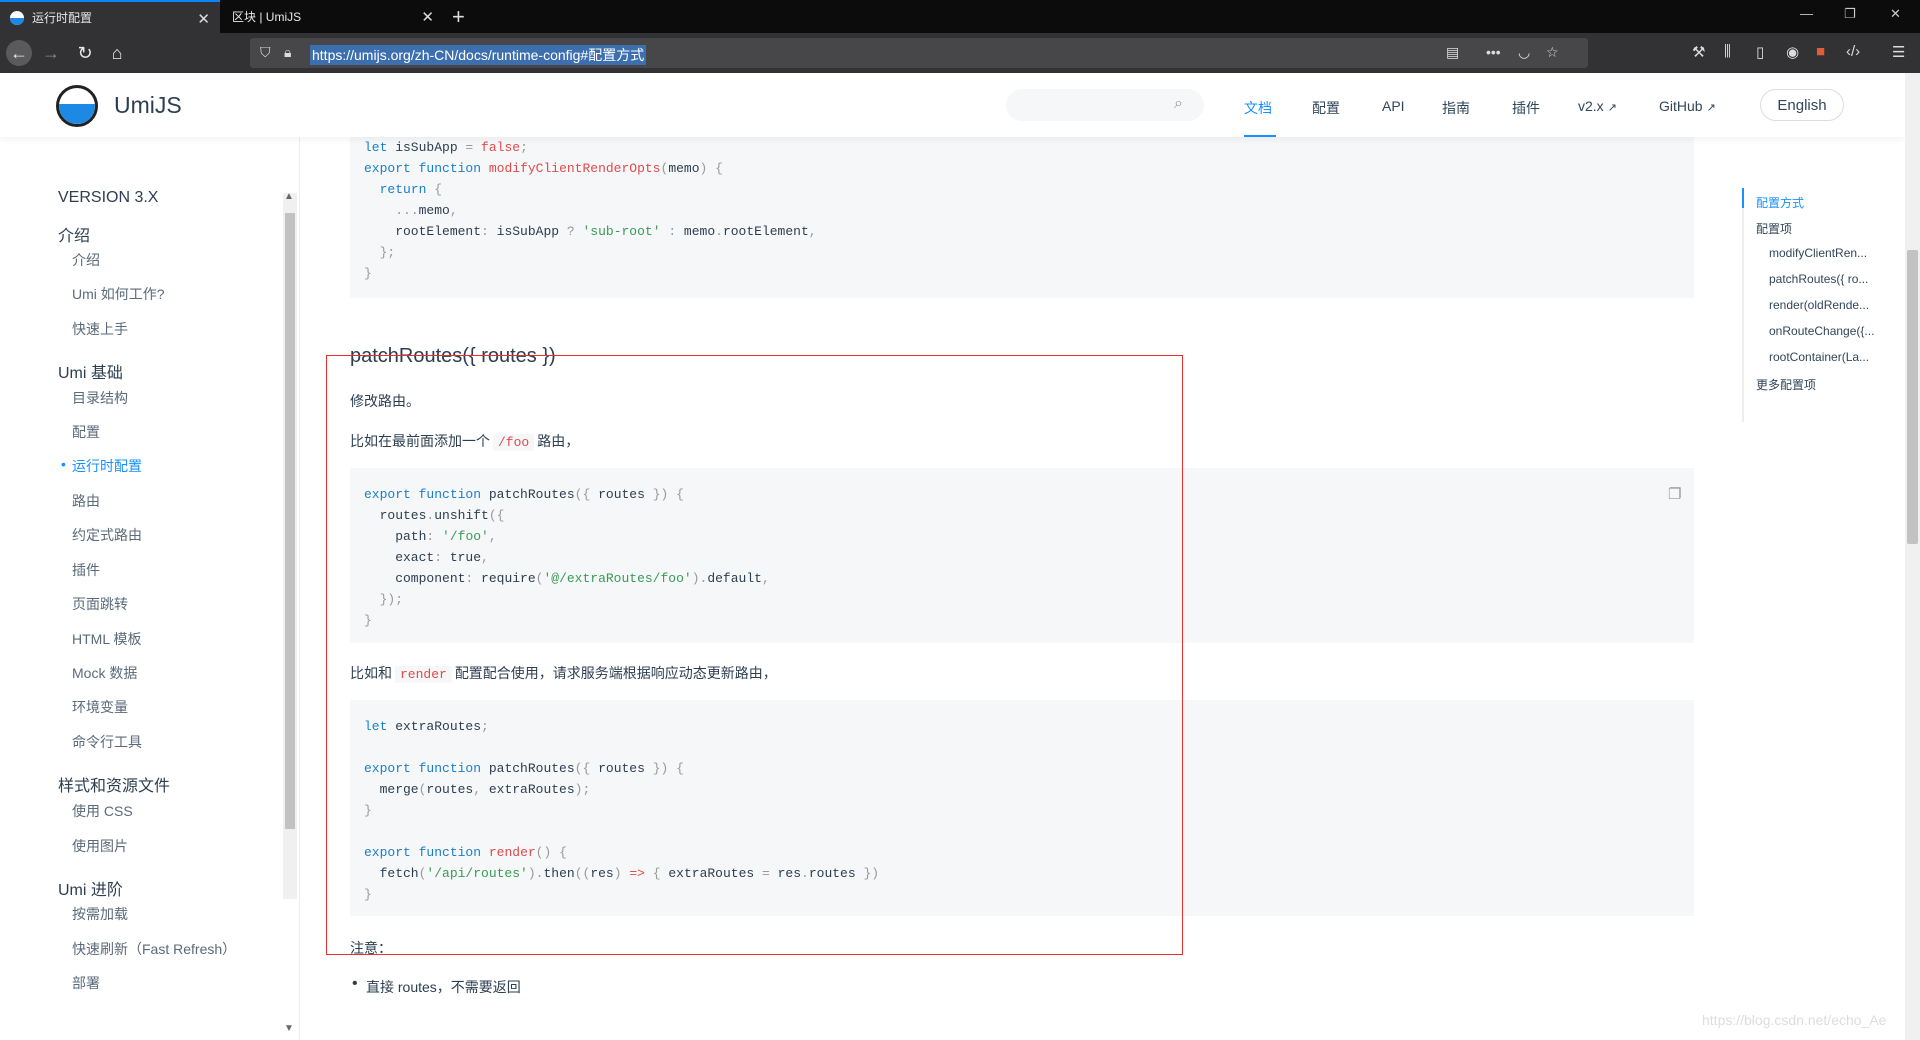  What do you see at coordinates (107, 742) in the screenshot?
I see `sidebar-item-cli: 命令行工具` at bounding box center [107, 742].